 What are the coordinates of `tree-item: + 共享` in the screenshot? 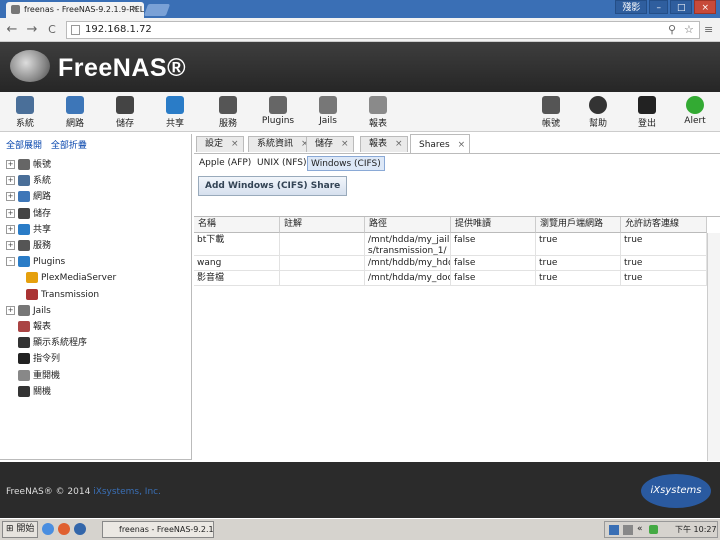 It's located at (28, 230).